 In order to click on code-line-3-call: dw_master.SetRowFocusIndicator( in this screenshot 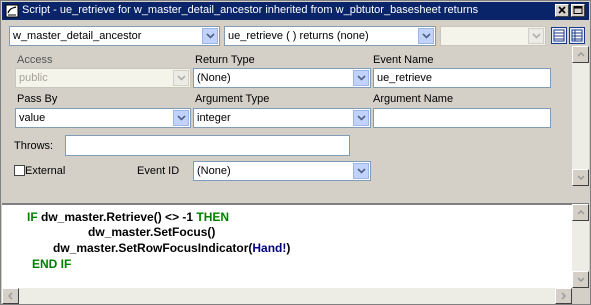, I will do `click(153, 248)`.